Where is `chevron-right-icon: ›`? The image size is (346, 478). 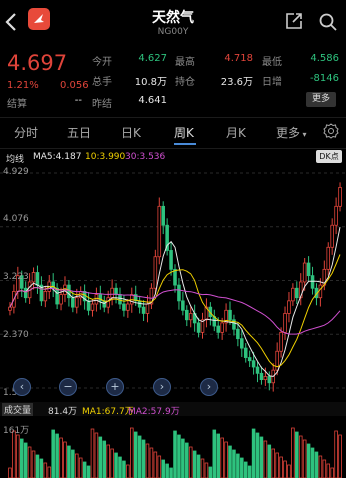
chevron-right-icon: › is located at coordinates (162, 386).